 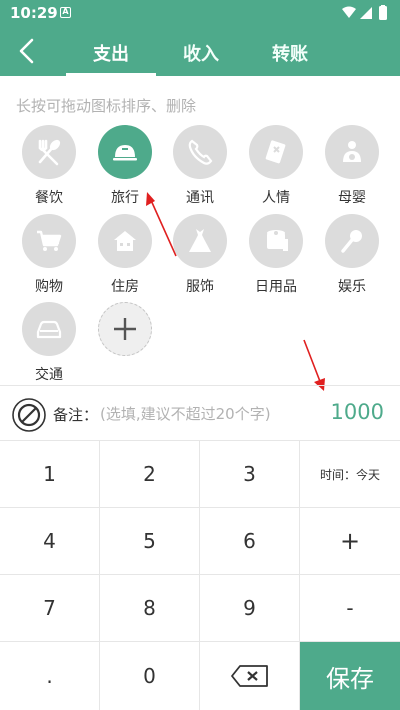 What do you see at coordinates (350, 608) in the screenshot?
I see `minus-key: -` at bounding box center [350, 608].